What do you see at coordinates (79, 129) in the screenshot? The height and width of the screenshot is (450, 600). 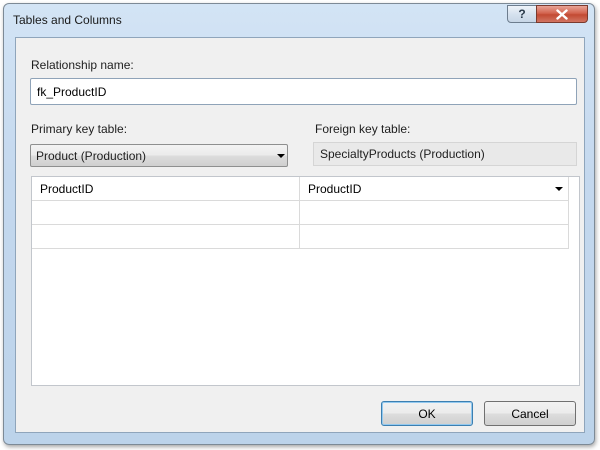 I see `primary-key-table-label: Primary key table:` at bounding box center [79, 129].